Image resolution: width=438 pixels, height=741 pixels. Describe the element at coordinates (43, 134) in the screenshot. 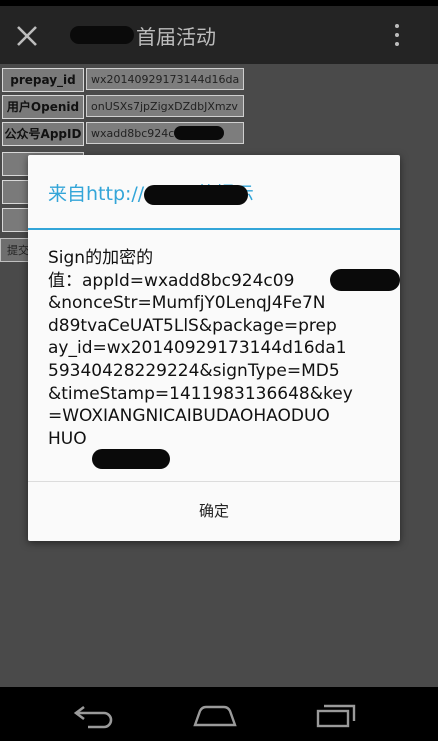

I see `form-label: 公众号AppID` at that location.